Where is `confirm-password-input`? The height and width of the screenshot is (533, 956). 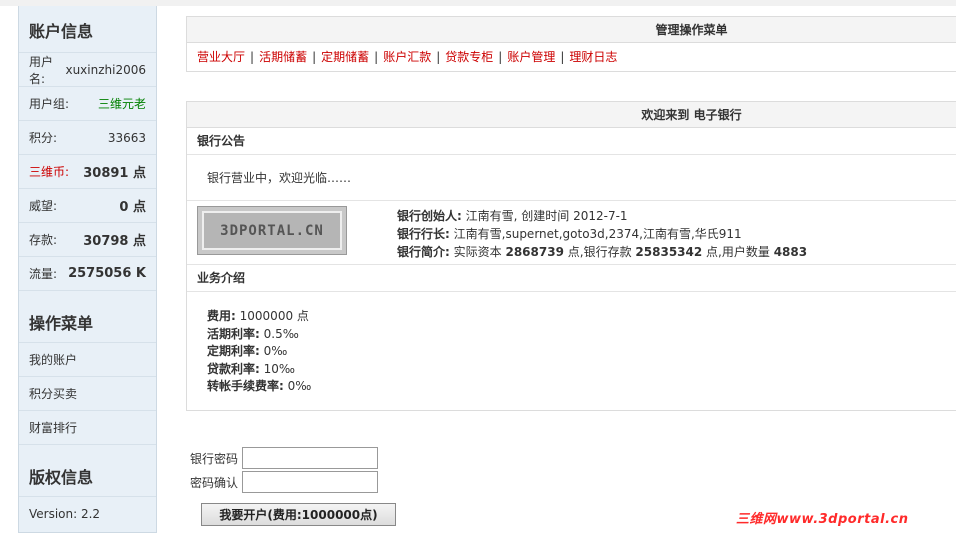 confirm-password-input is located at coordinates (310, 482).